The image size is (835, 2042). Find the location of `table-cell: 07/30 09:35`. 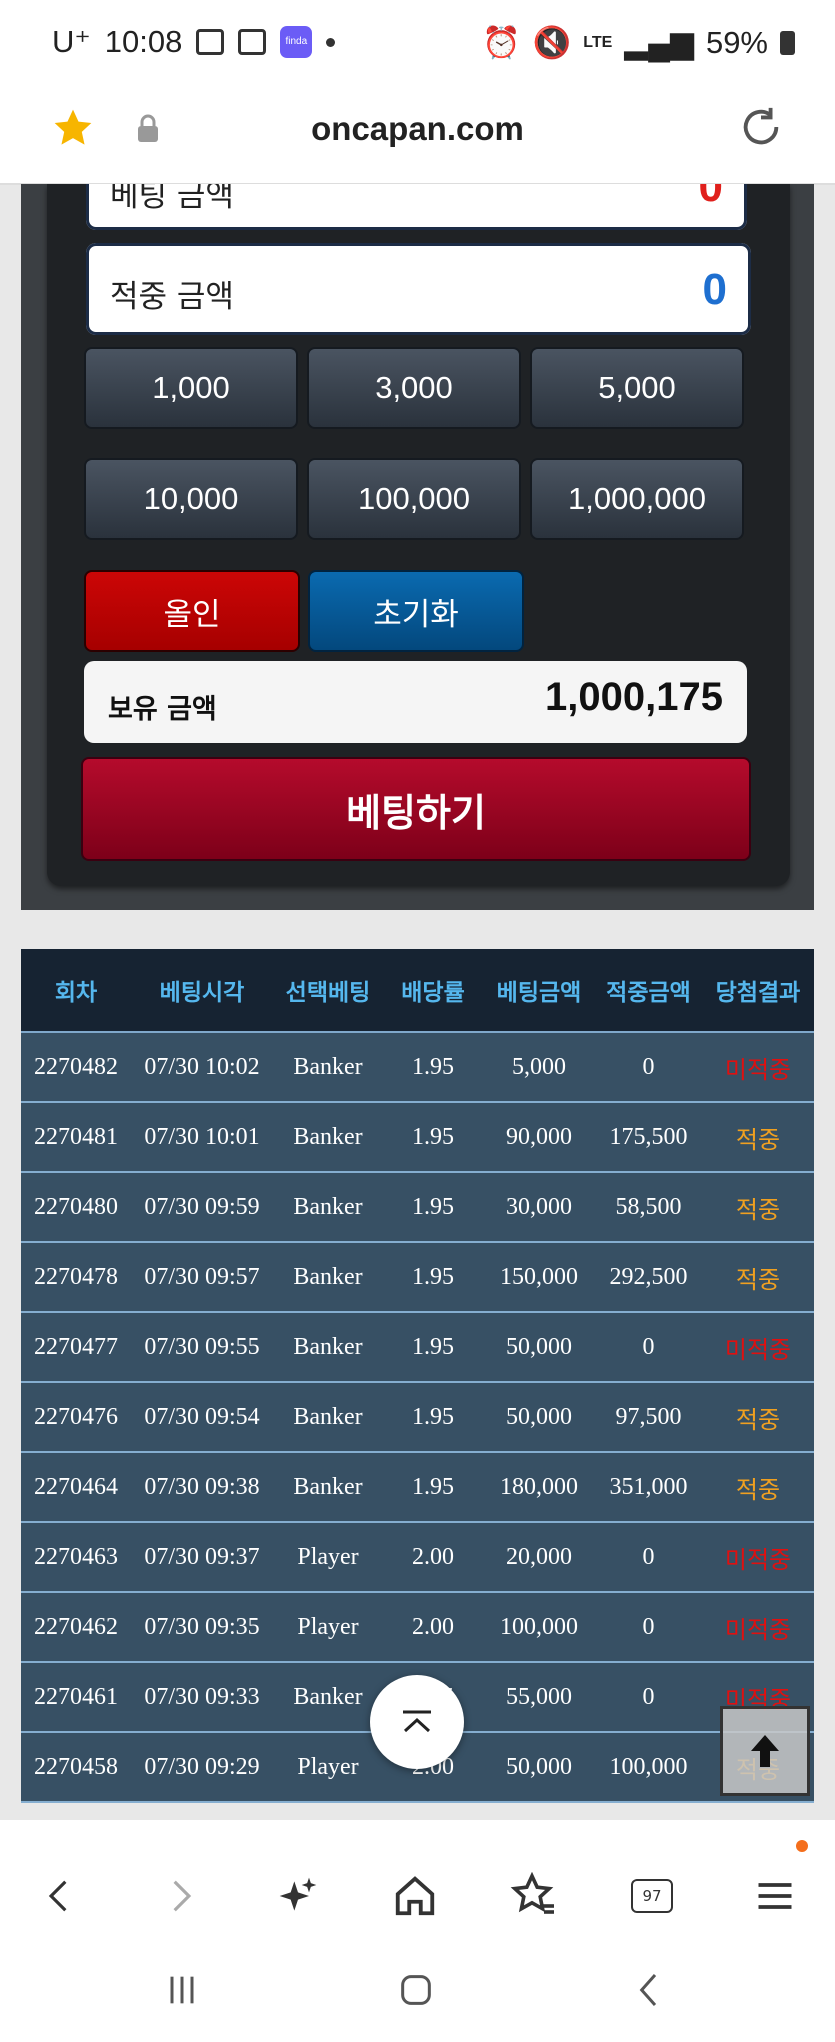

table-cell: 07/30 09:35 is located at coordinates (202, 1626).